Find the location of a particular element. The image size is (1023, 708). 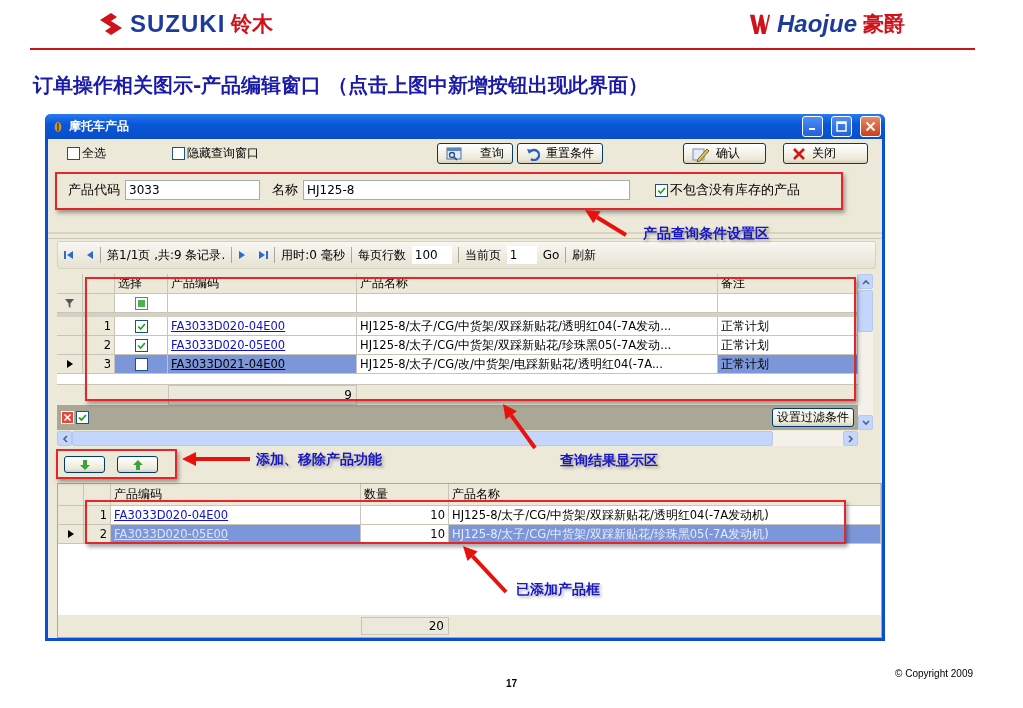

search-icon is located at coordinates (454, 153).